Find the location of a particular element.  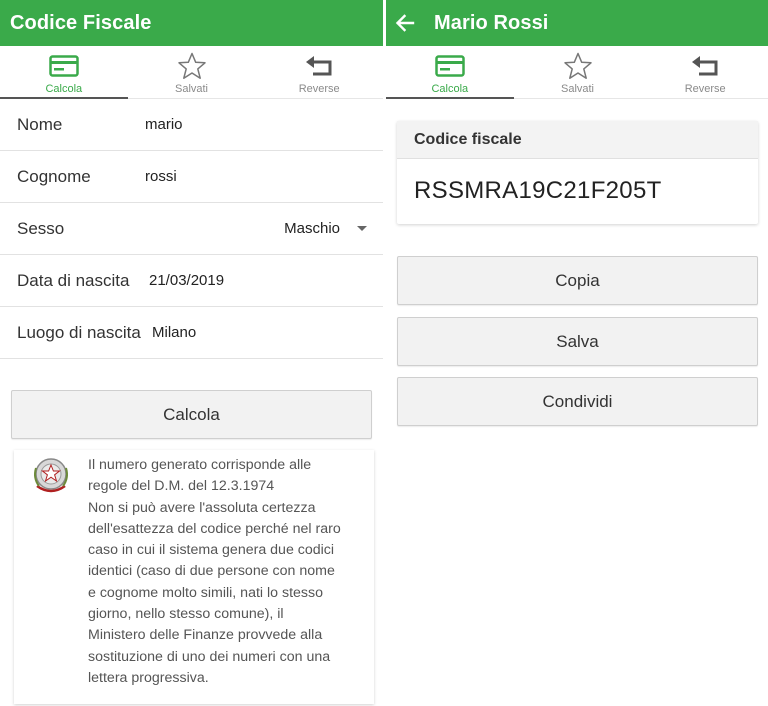

calcola-button: Calcola is located at coordinates (191, 414).